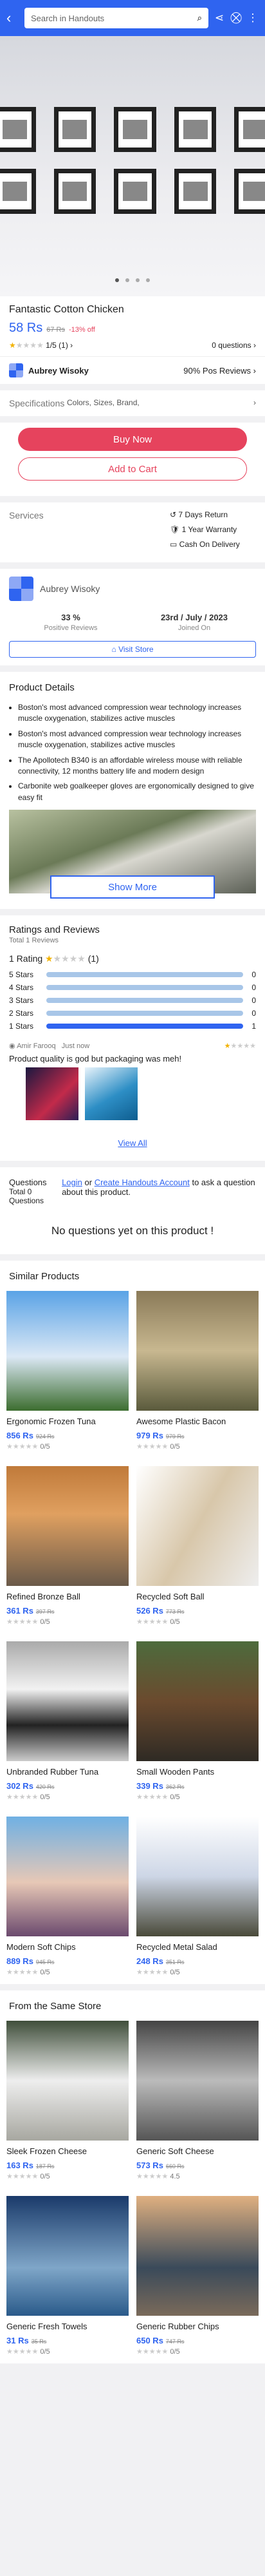 The width and height of the screenshot is (265, 2576). I want to click on create-account-link: Create Handouts Account, so click(143, 1182).